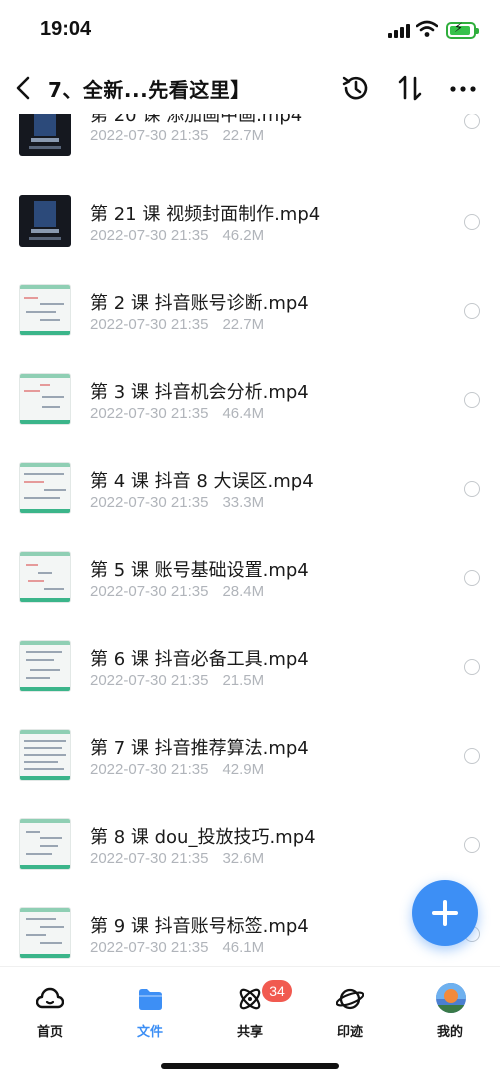  I want to click on sort-icon, so click(410, 88).